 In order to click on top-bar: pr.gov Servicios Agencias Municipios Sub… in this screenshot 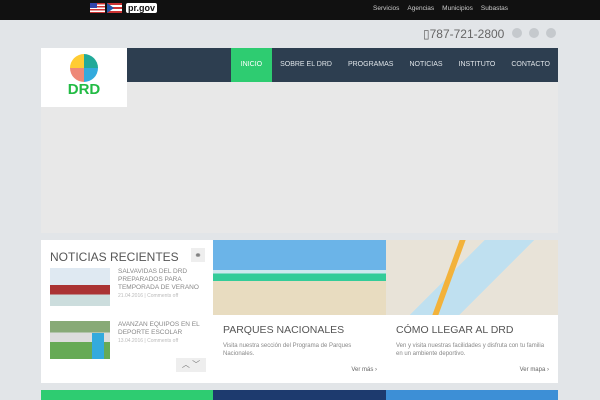, I will do `click(300, 10)`.